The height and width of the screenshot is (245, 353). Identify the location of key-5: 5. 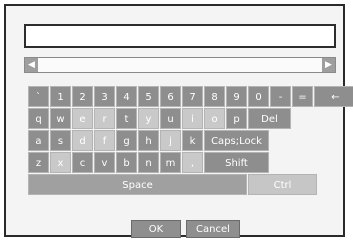
(148, 96).